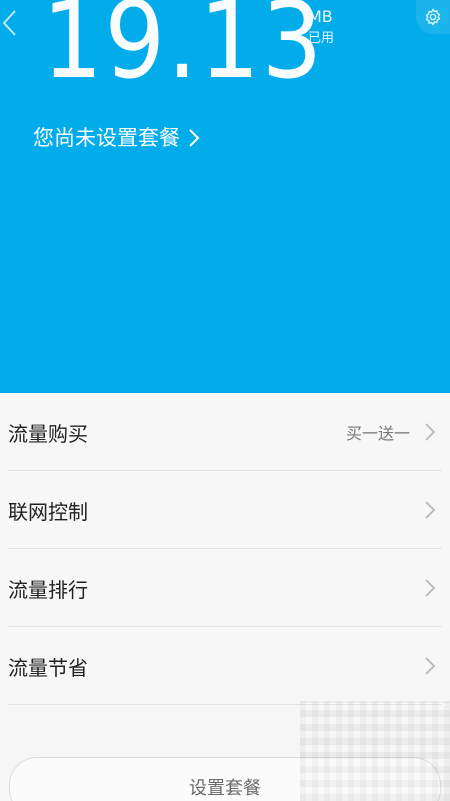 Image resolution: width=450 pixels, height=801 pixels. What do you see at coordinates (377, 433) in the screenshot?
I see `promo-badge: 买一送一` at bounding box center [377, 433].